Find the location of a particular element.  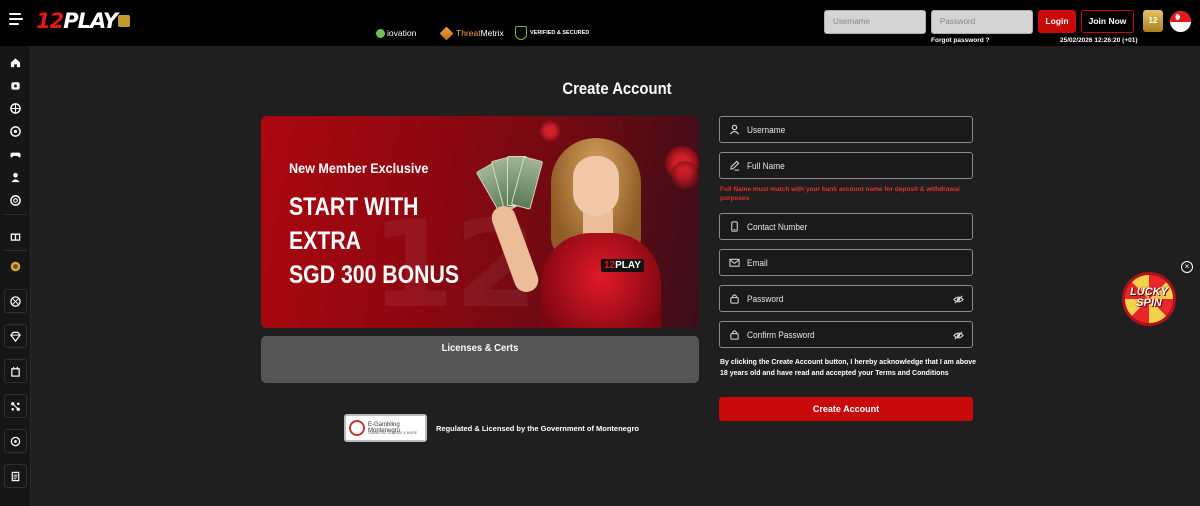

mail-icon is located at coordinates (734, 262).